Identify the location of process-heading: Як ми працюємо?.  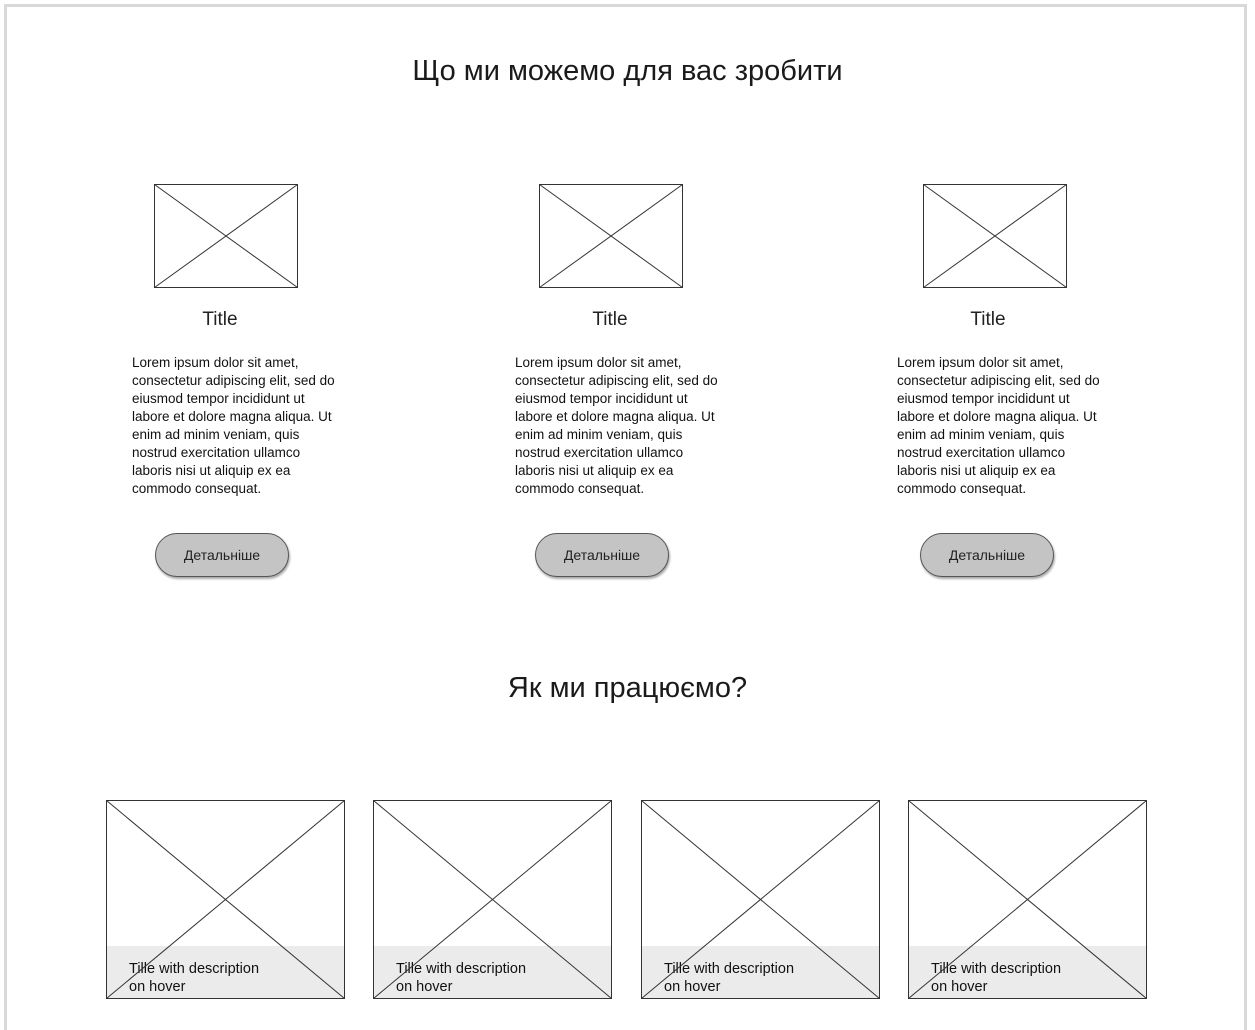
(627, 688).